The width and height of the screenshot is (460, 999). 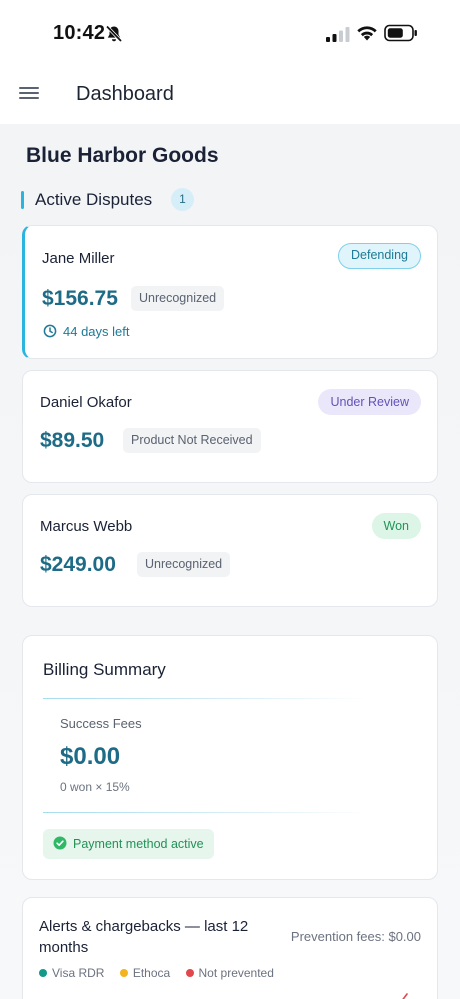 I want to click on merchant-name: Blue Harbor Goods, so click(x=122, y=155).